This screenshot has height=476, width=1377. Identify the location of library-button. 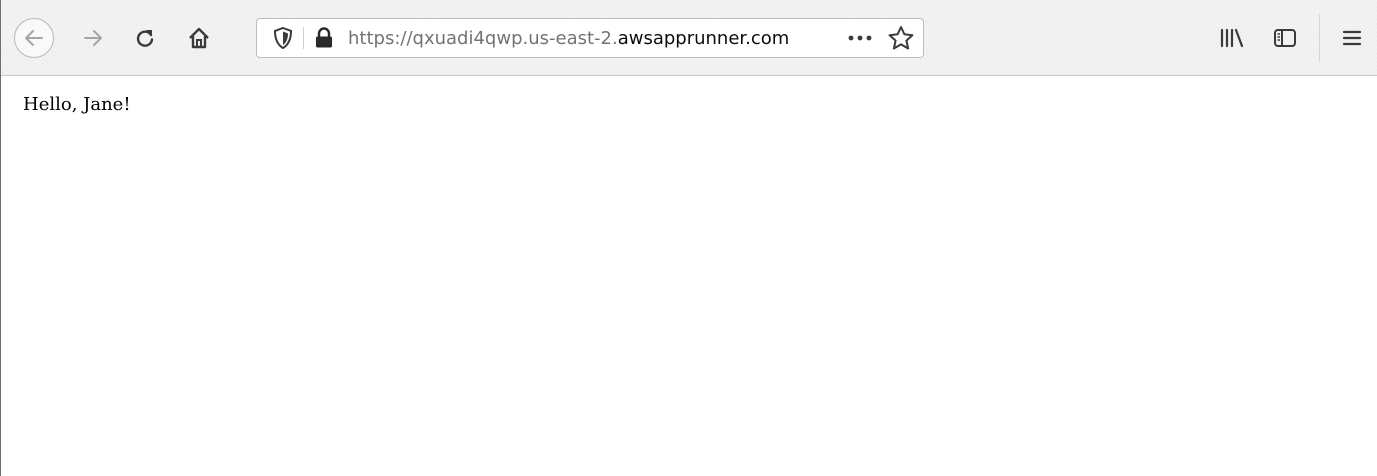
(1231, 38).